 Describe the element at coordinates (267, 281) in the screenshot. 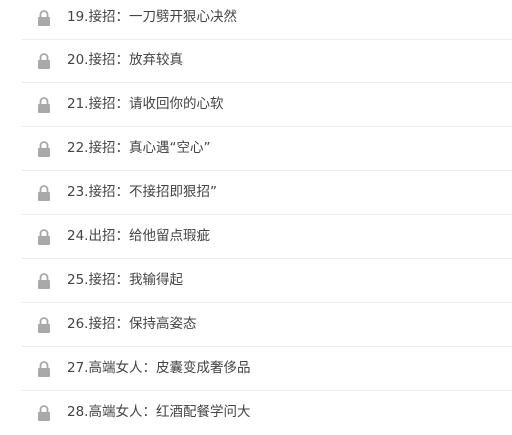

I see `lesson-item: 25.接招：我输得起` at that location.